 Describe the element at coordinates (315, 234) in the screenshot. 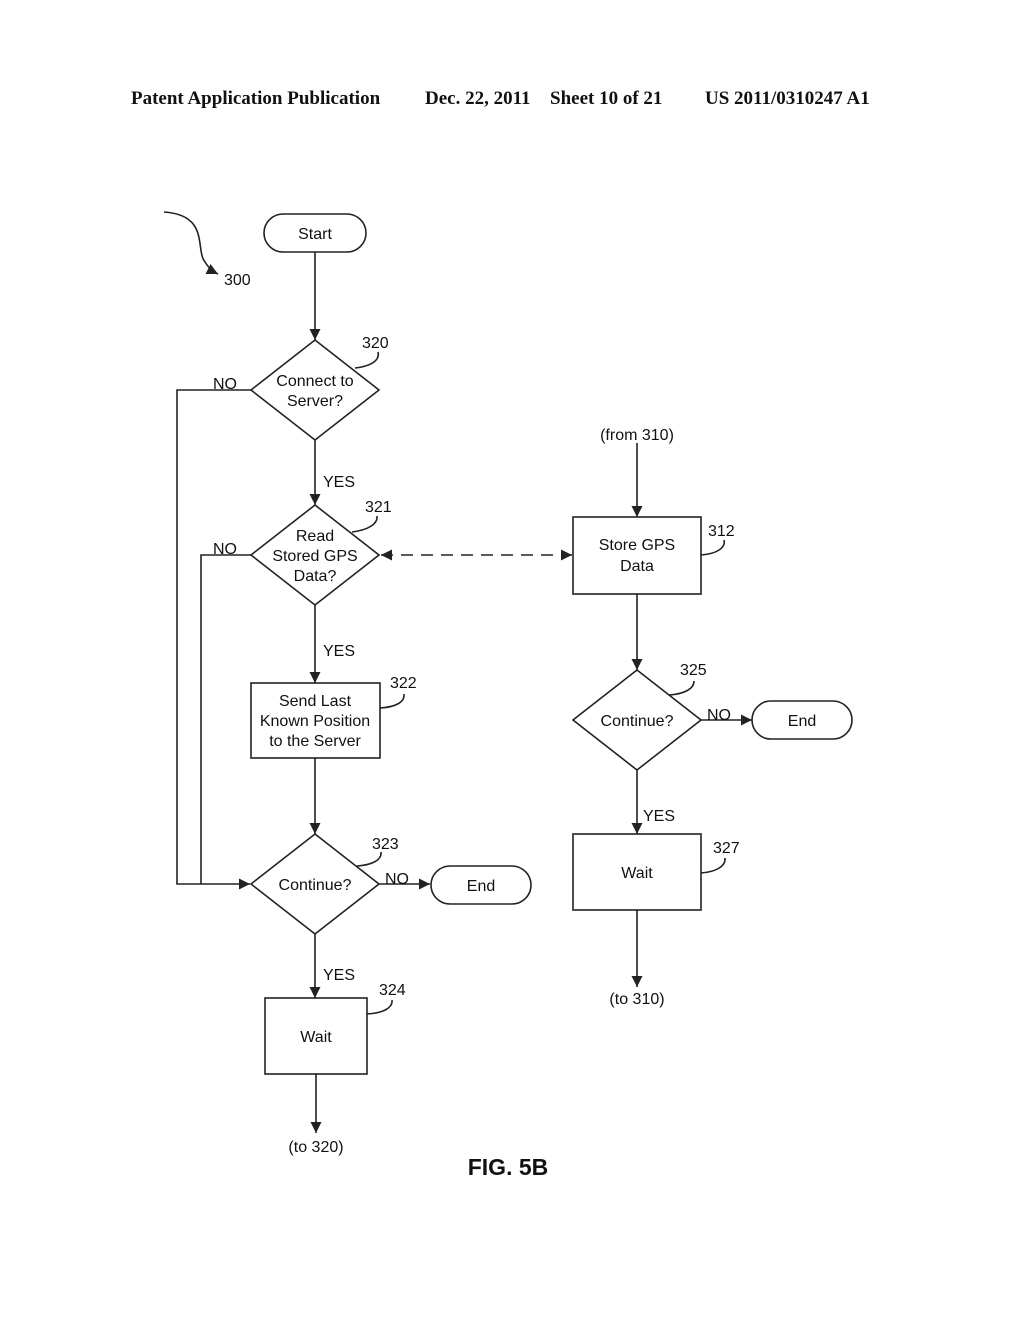

I see `start-label: Start` at that location.